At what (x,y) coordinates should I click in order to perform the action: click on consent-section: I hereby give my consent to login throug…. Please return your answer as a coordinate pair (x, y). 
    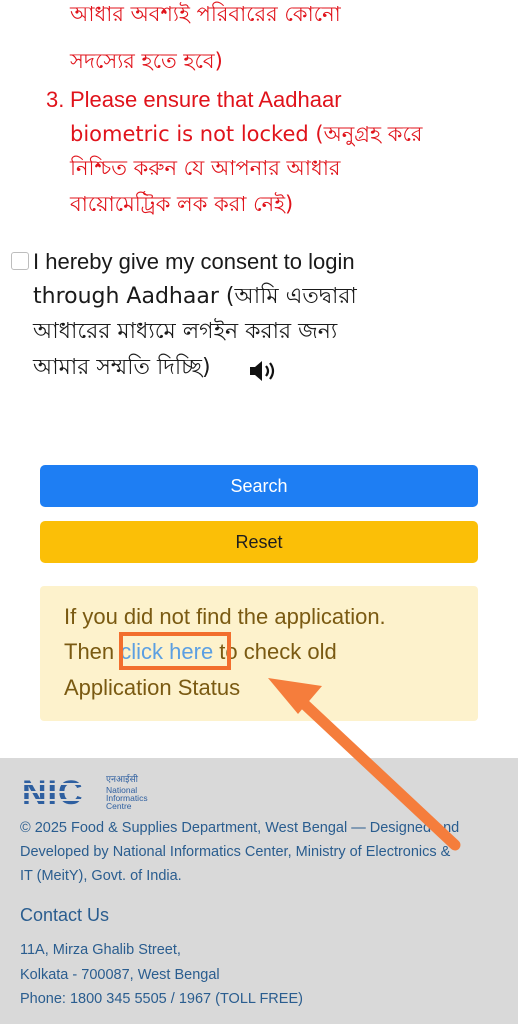
    Looking at the image, I should click on (259, 315).